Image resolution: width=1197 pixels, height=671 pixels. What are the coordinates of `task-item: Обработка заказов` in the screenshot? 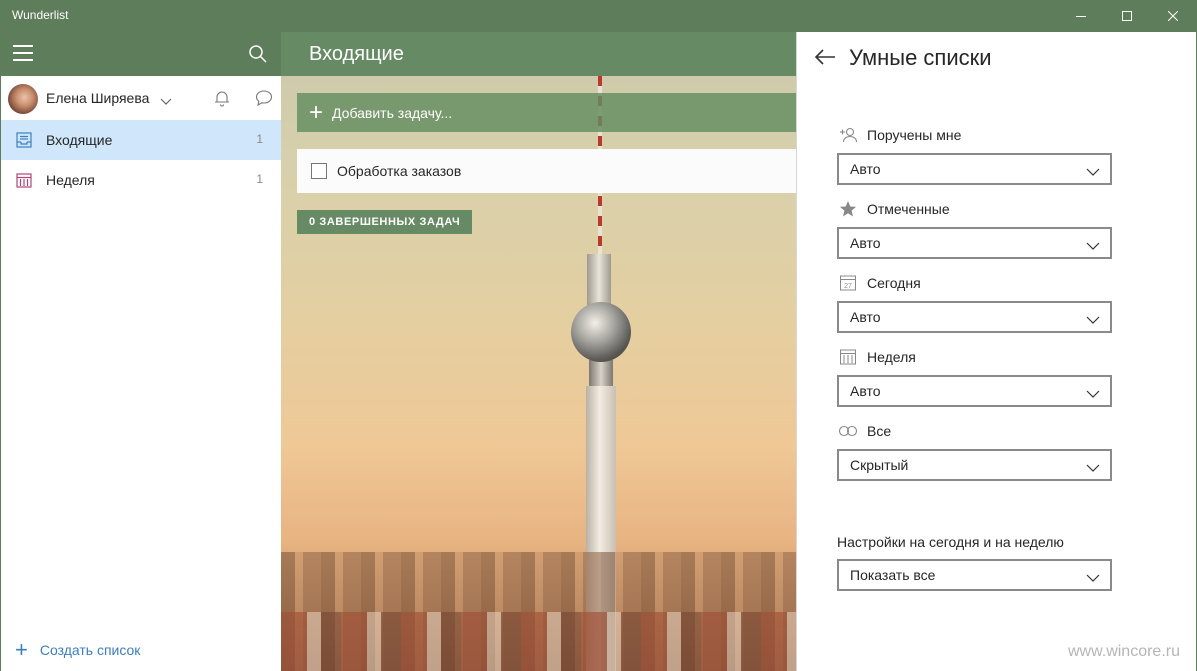 It's located at (546, 171).